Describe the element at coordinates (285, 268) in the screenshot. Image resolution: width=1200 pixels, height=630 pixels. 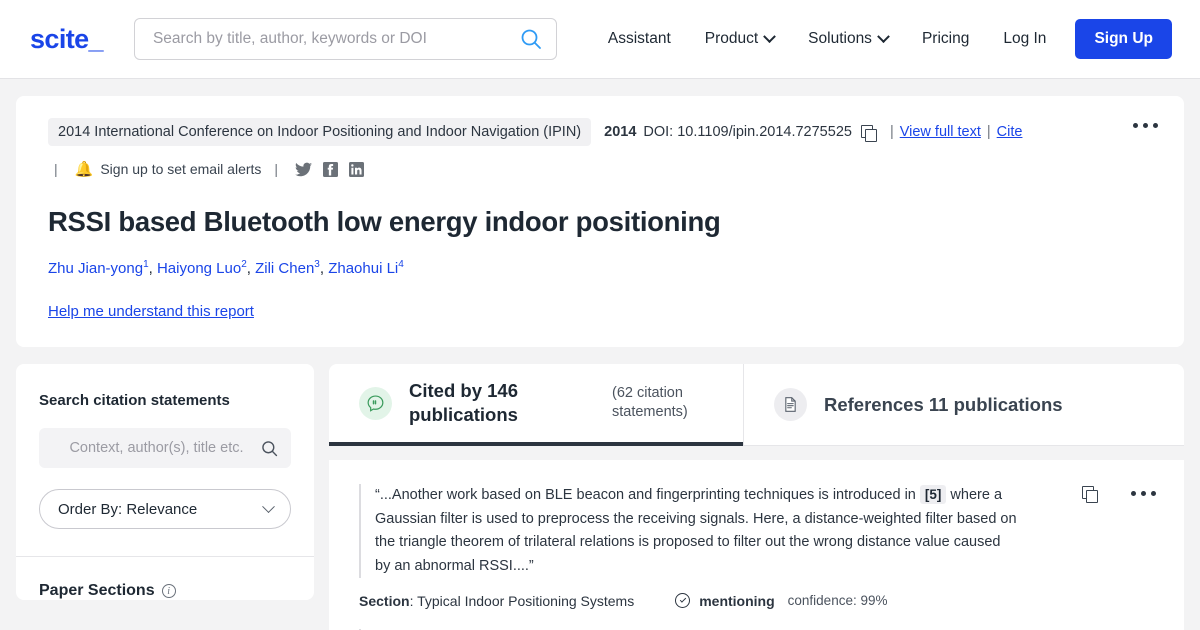
I see `author-name: Zili Chen` at that location.